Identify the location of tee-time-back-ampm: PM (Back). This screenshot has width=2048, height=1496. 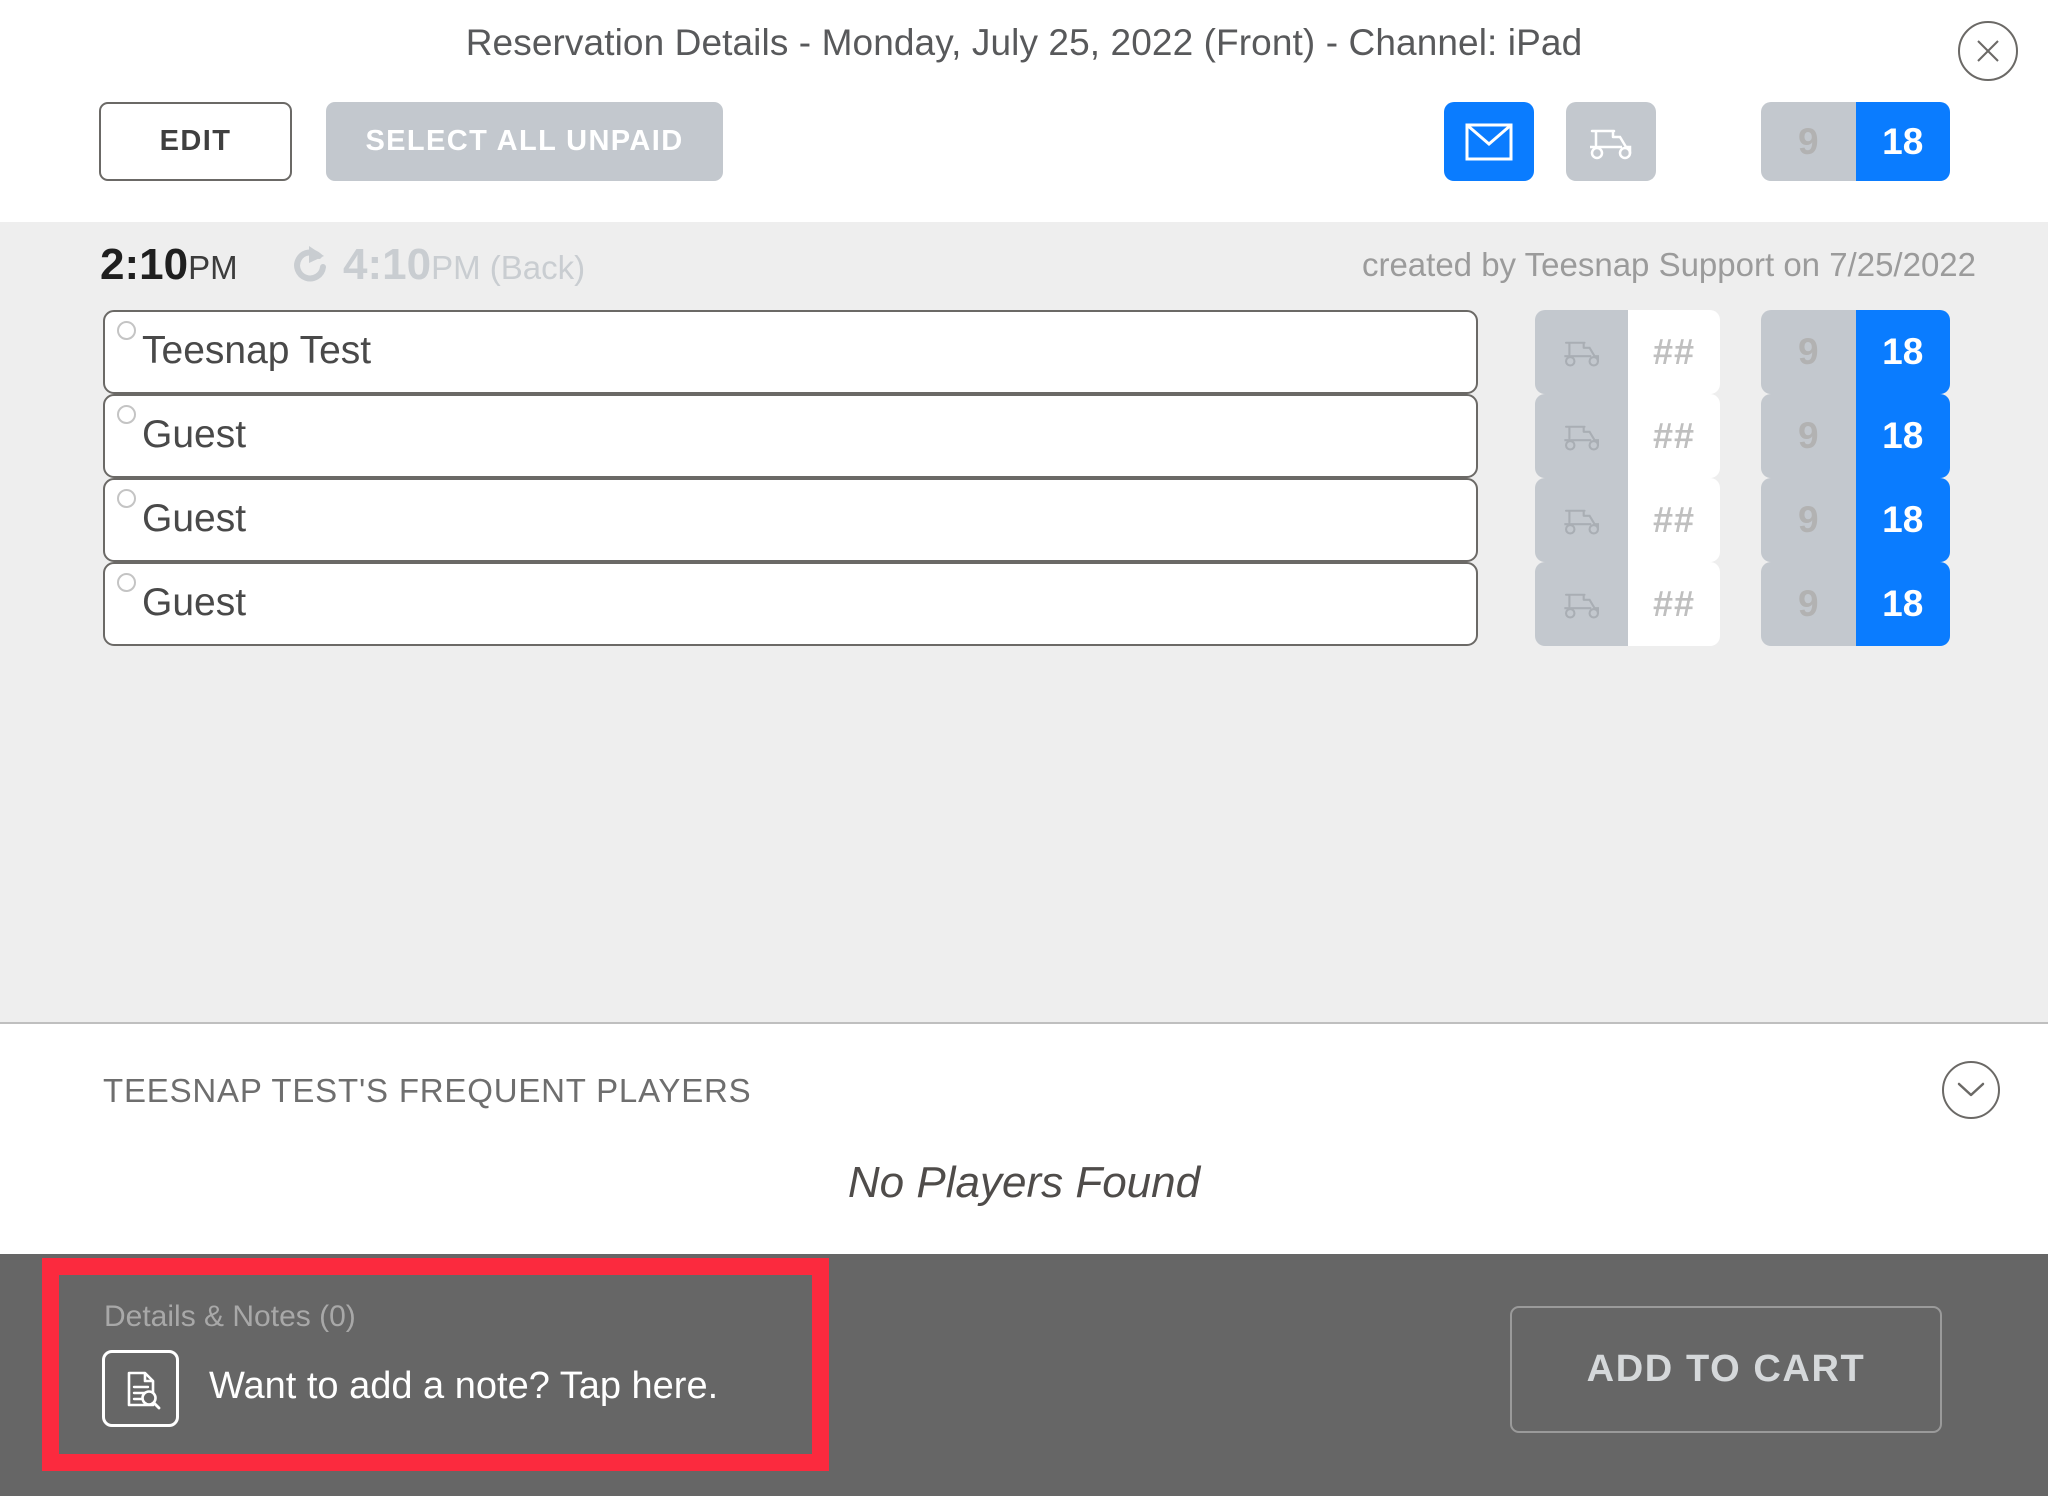
(508, 267).